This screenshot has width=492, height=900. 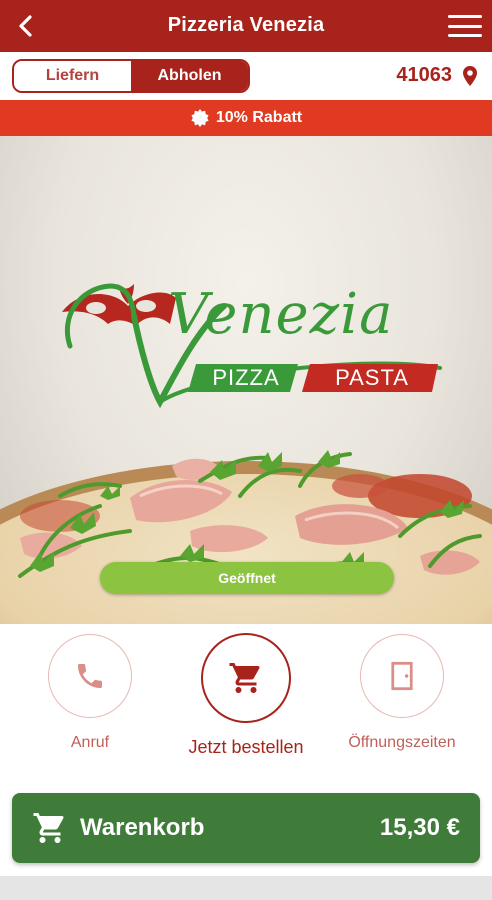 I want to click on app-bar: Pizzeria Venezia, so click(x=246, y=26).